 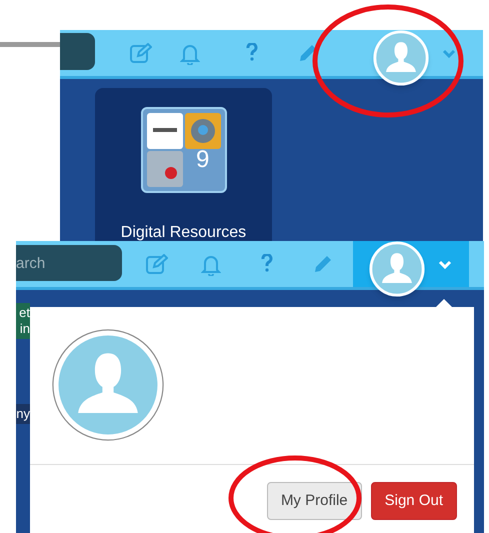 What do you see at coordinates (69, 263) in the screenshot?
I see `search-field: arch` at bounding box center [69, 263].